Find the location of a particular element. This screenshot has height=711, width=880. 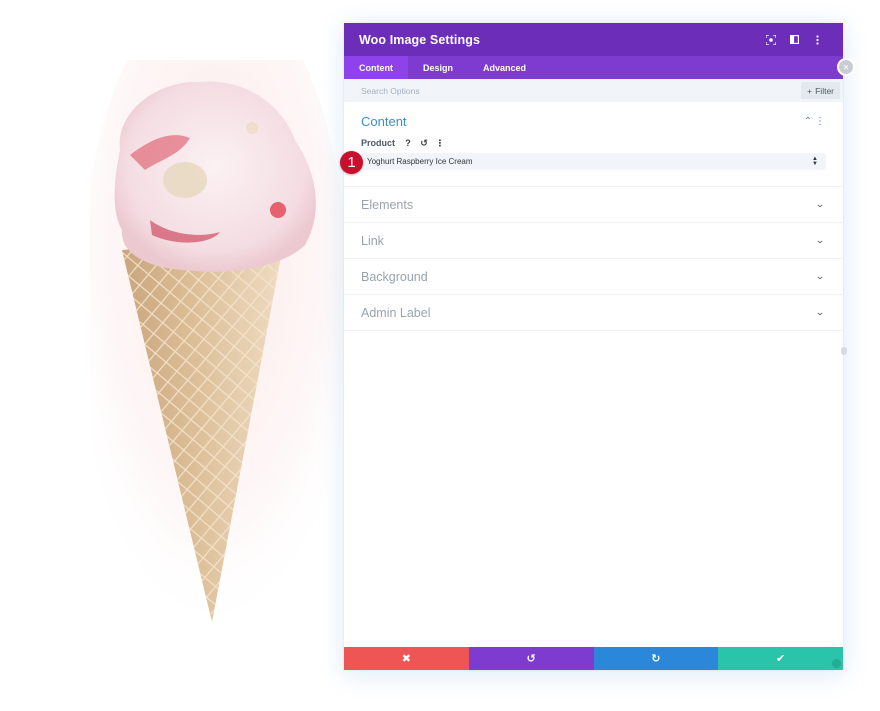

redo-button: ↻ is located at coordinates (656, 658).